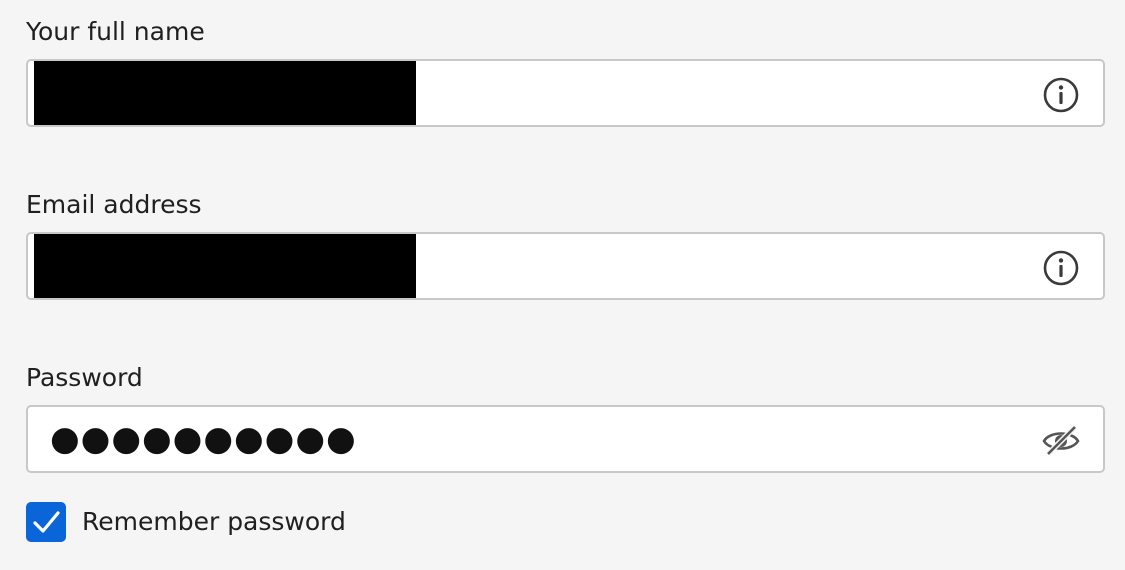  Describe the element at coordinates (565, 439) in the screenshot. I see `password-field: ●●●●●●●●●●` at that location.